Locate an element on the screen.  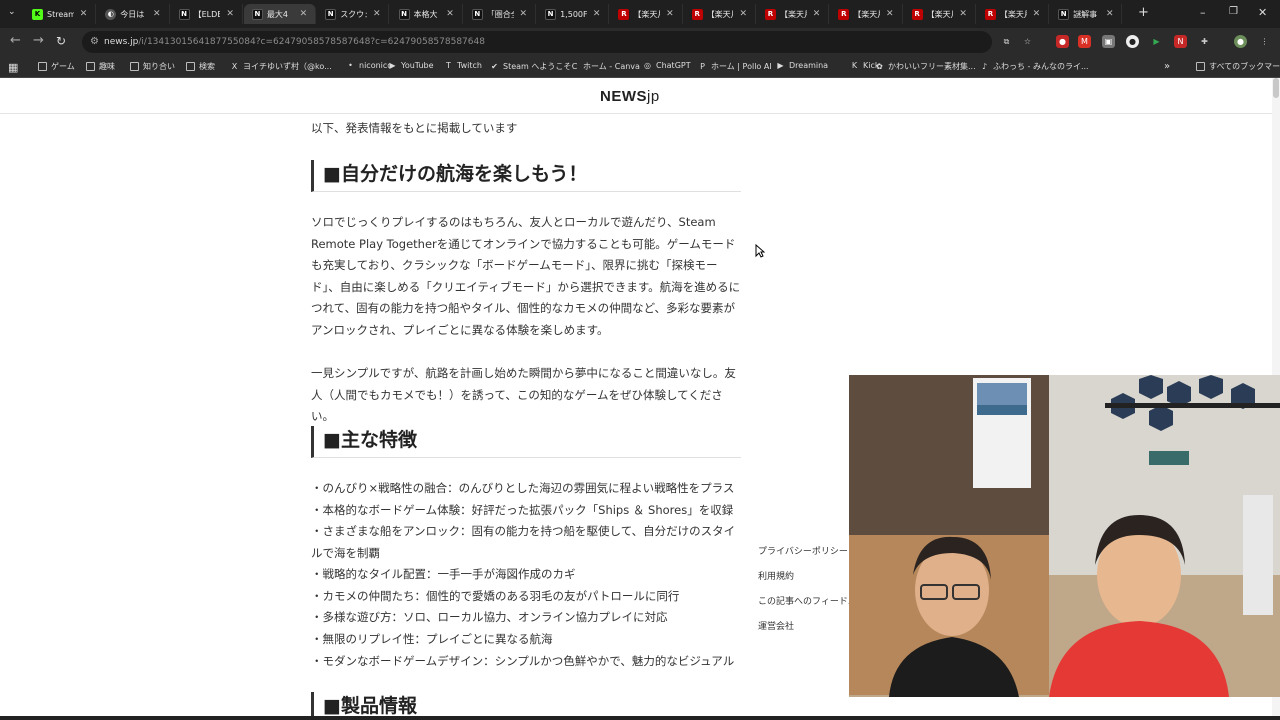
link-feedback: この記事へのフィードバック is located at coordinates (804, 600).